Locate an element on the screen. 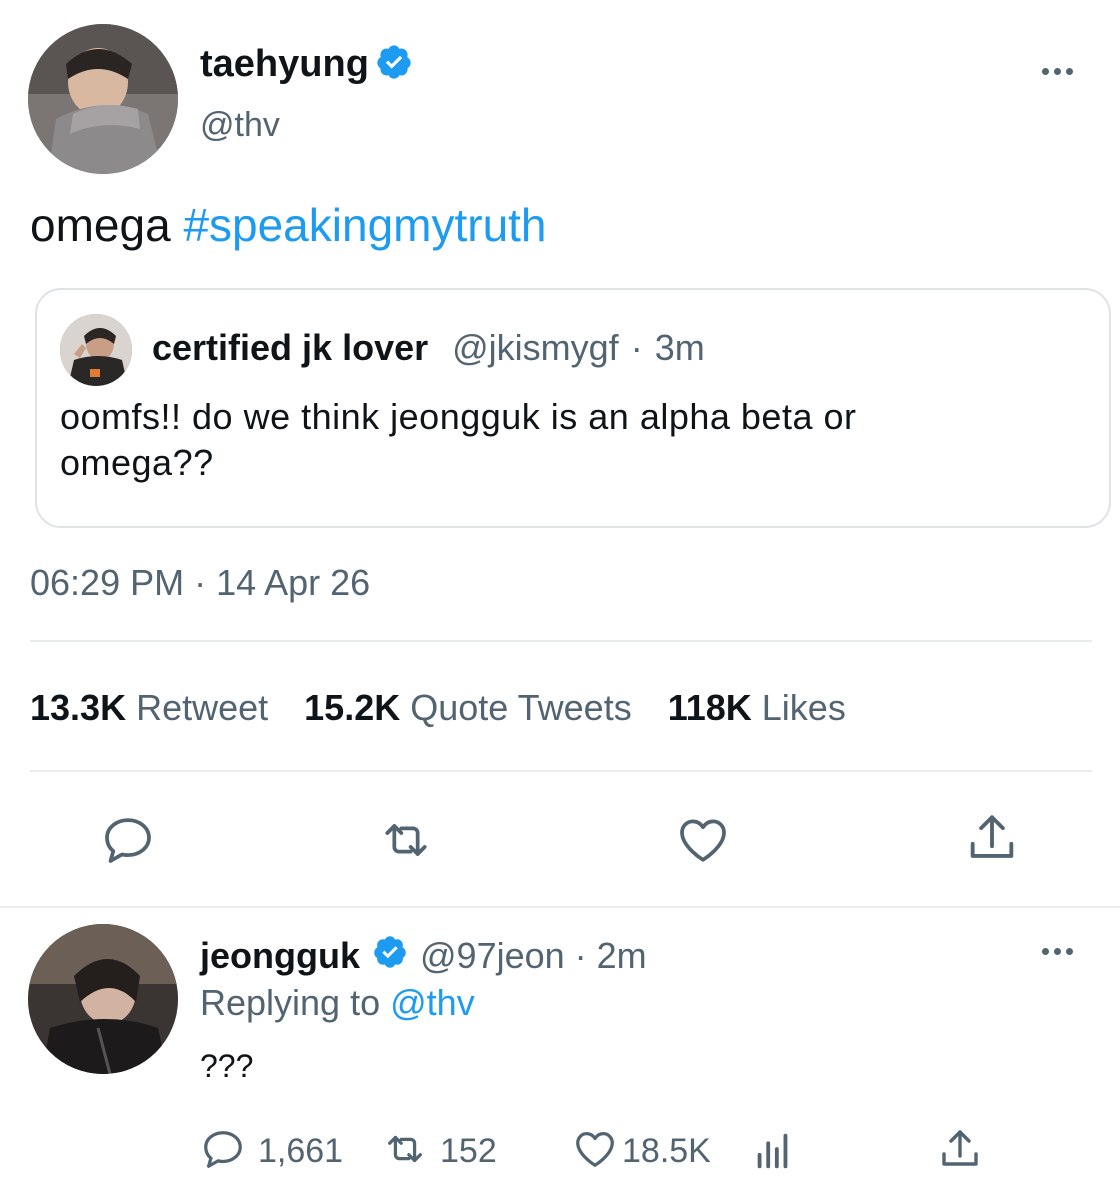 The width and height of the screenshot is (1120, 1200). author-name-row: taehyung is located at coordinates (306, 64).